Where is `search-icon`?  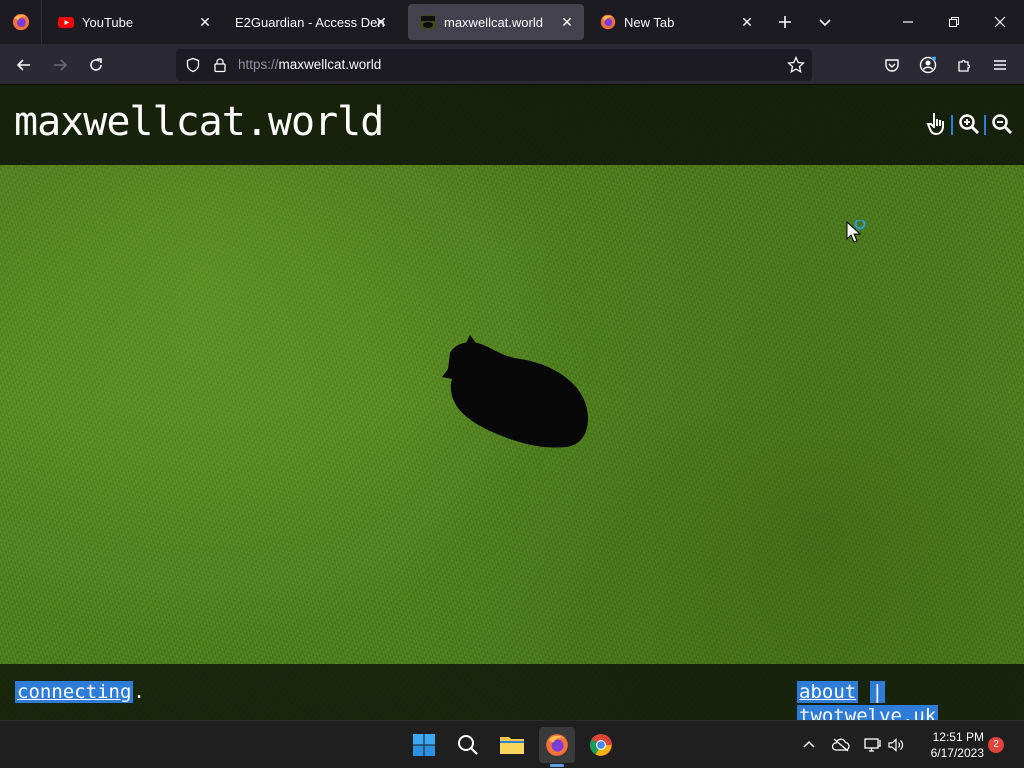
search-icon is located at coordinates (468, 745).